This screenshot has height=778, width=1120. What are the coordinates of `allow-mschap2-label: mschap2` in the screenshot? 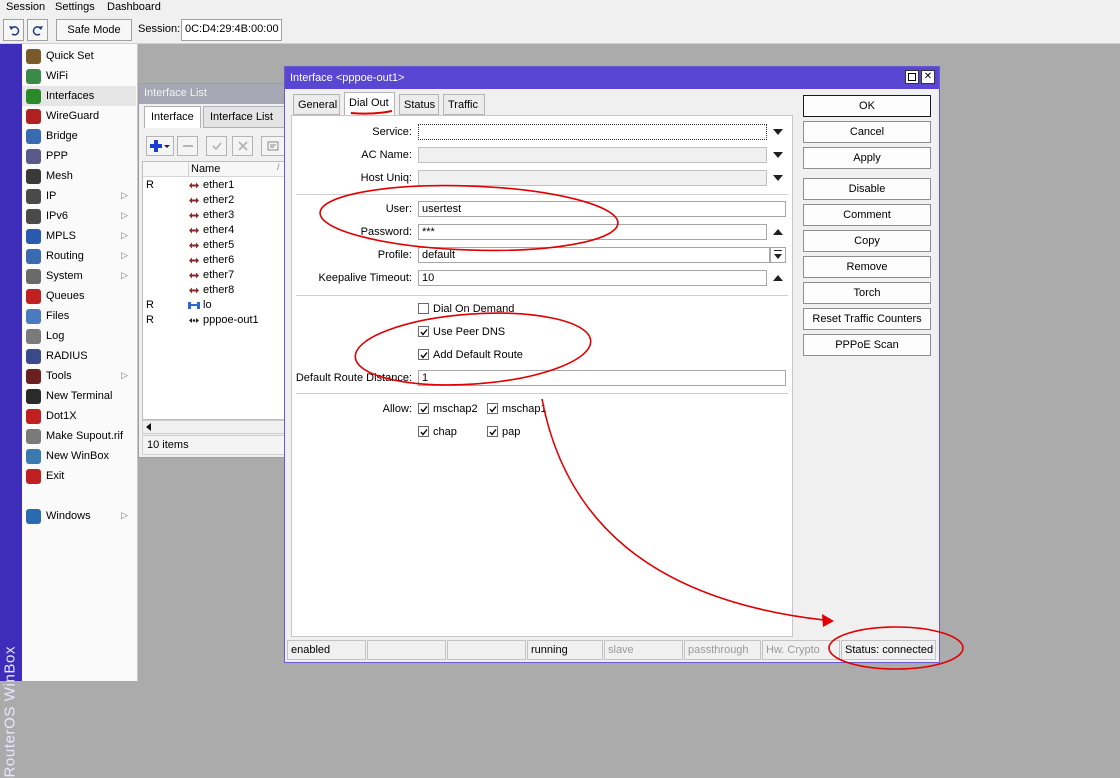 It's located at (455, 409).